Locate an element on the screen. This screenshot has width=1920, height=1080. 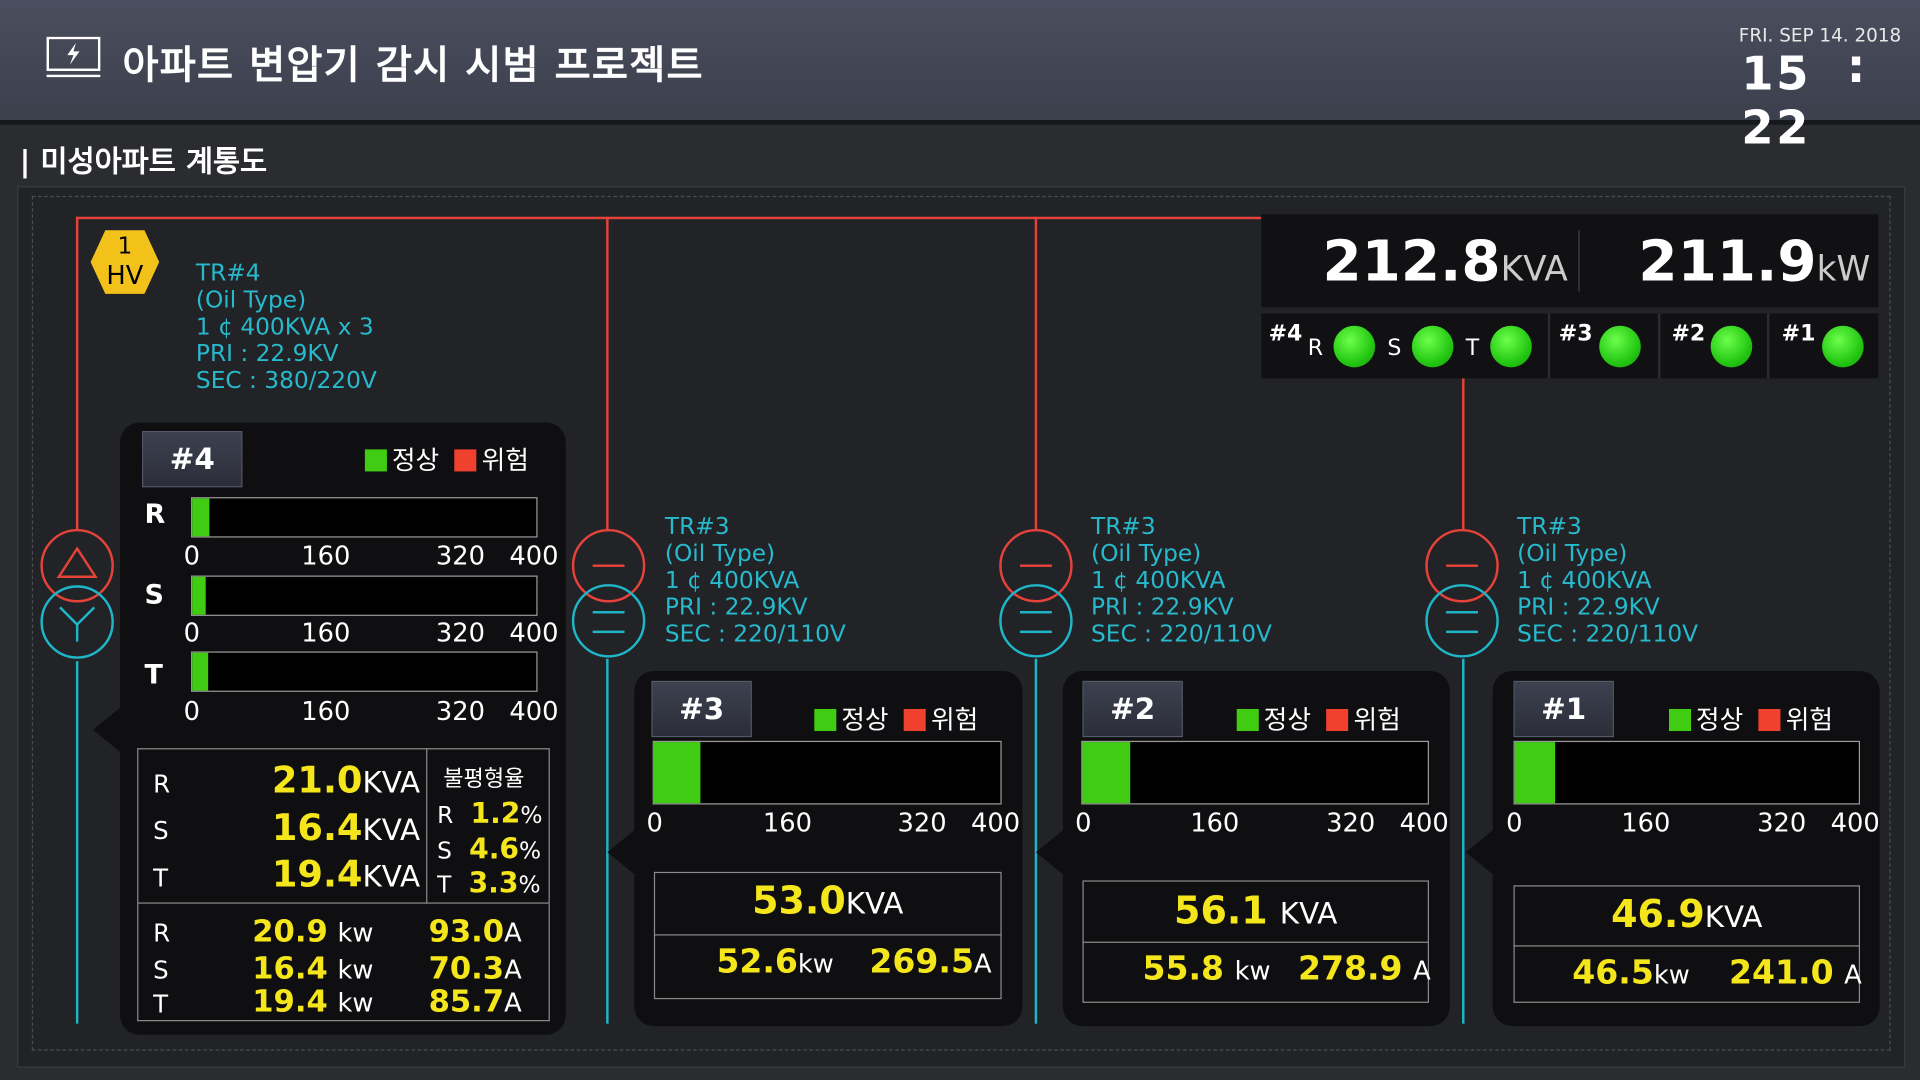
panel-1-kw-value: 46.5 is located at coordinates (1613, 972).